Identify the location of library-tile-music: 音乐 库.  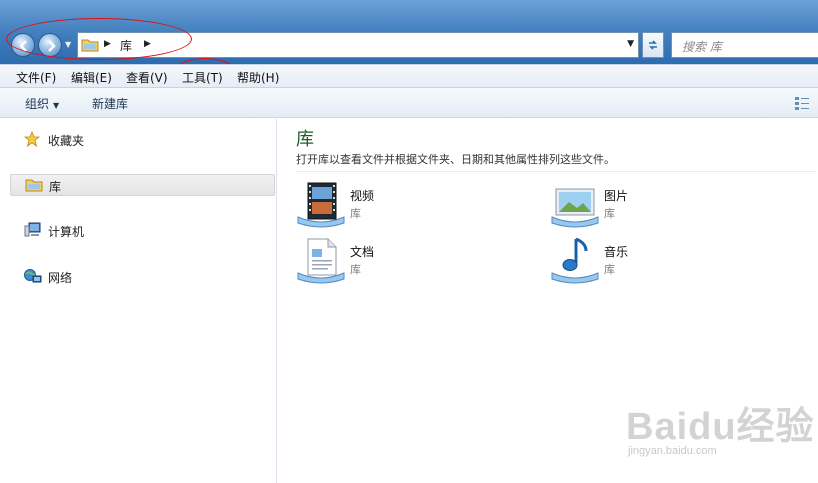
(660, 262).